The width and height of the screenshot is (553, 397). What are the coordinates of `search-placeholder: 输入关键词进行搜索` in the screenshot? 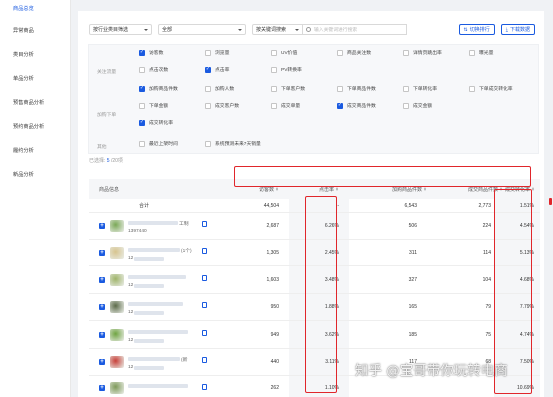 It's located at (336, 30).